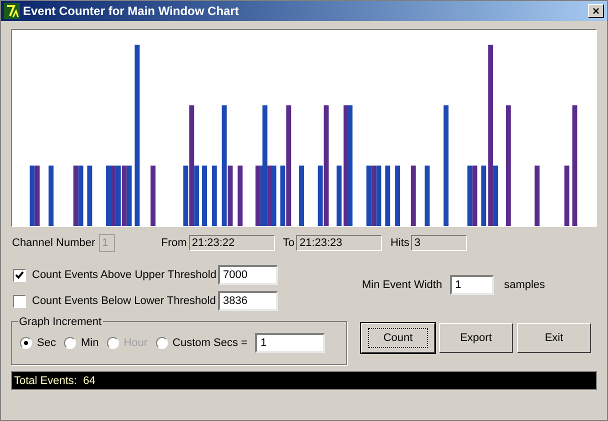  Describe the element at coordinates (288, 243) in the screenshot. I see `range-label: To` at that location.